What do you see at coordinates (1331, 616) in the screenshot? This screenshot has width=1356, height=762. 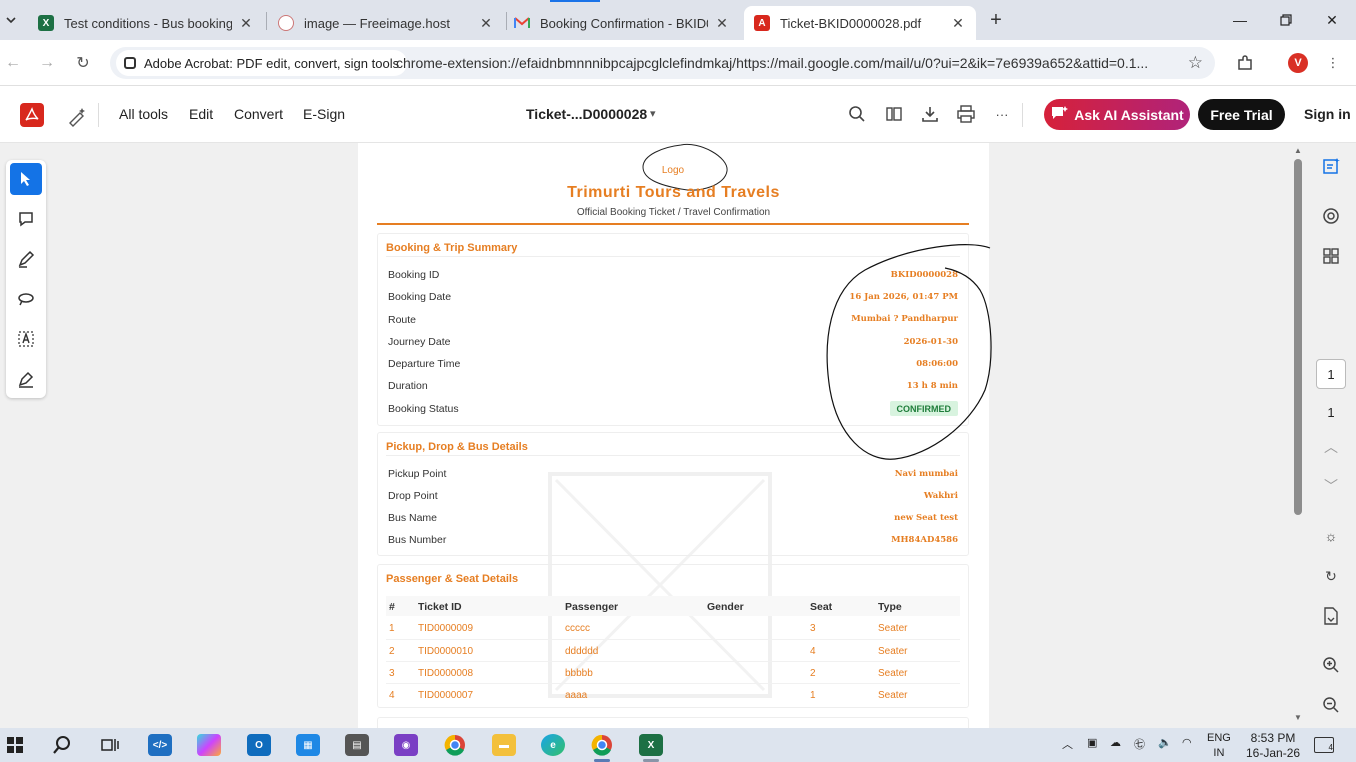 I see `extract-page-icon` at bounding box center [1331, 616].